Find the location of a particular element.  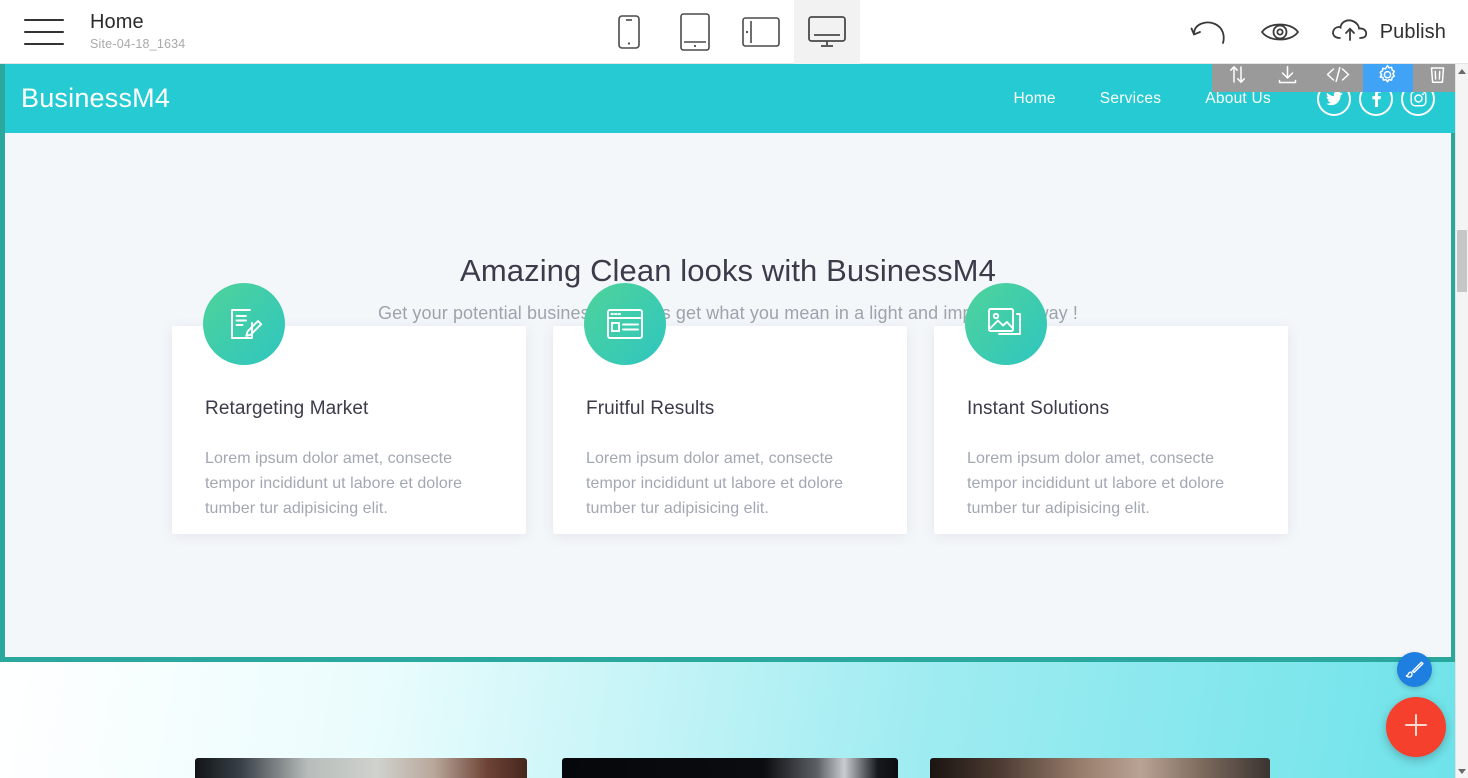

nav-link-services: Services is located at coordinates (1130, 99).